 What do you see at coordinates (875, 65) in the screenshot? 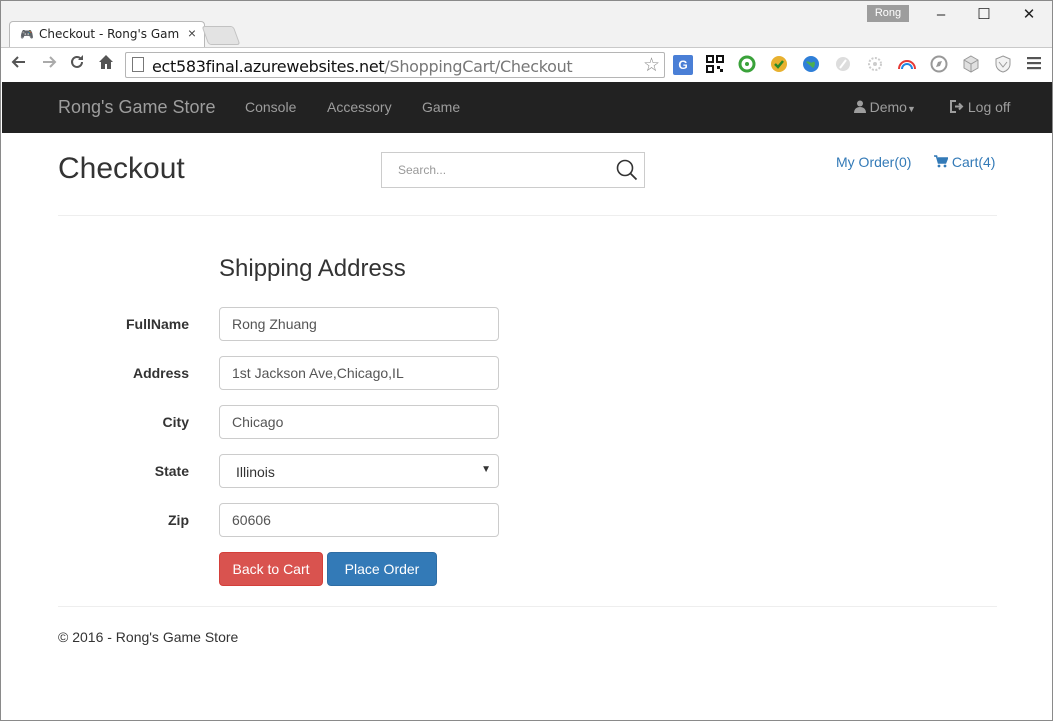
I see `gear-flower-icon` at bounding box center [875, 65].